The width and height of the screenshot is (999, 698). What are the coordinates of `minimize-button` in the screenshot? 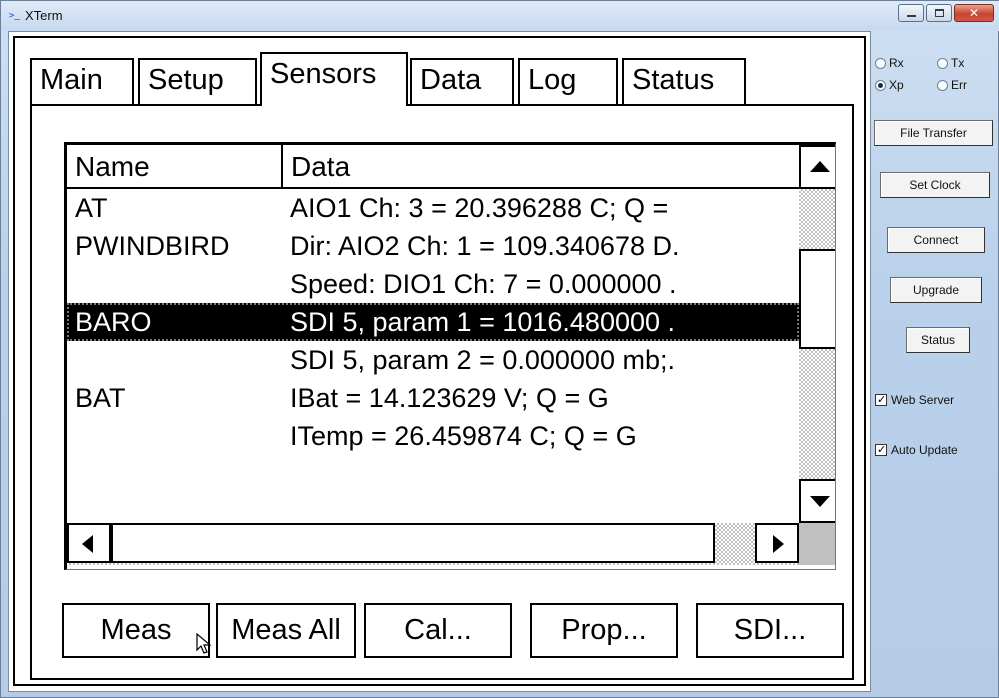 It's located at (911, 13).